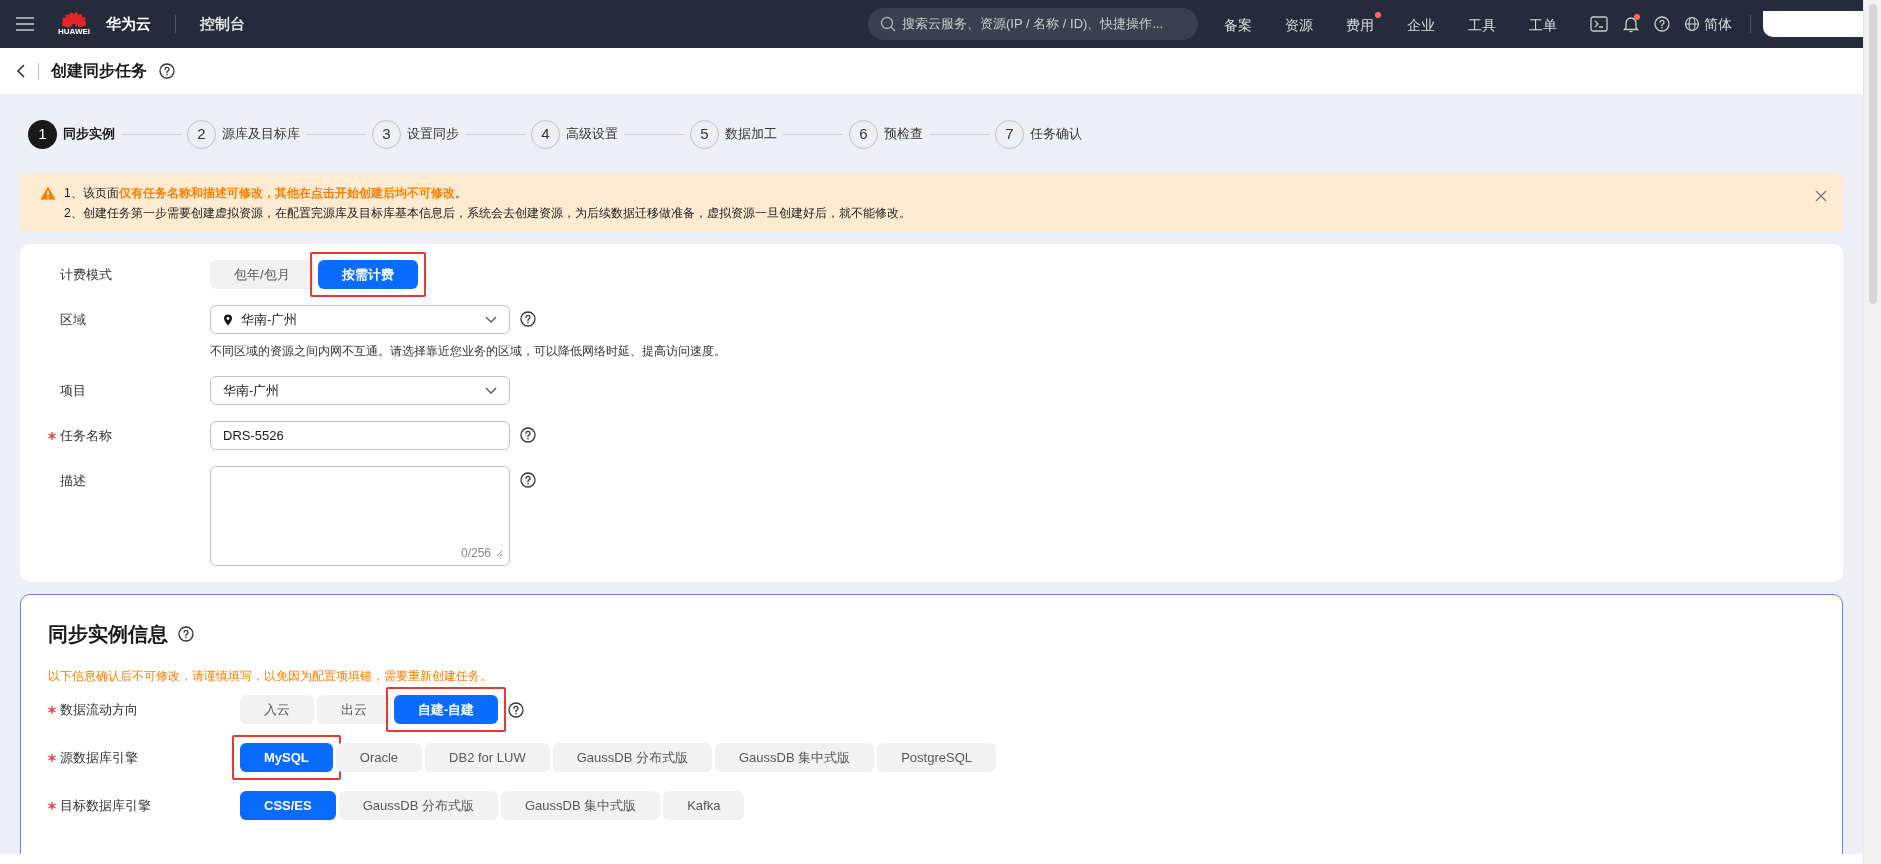  What do you see at coordinates (99, 757) in the screenshot?
I see `field-label: 源数据库引擎` at bounding box center [99, 757].